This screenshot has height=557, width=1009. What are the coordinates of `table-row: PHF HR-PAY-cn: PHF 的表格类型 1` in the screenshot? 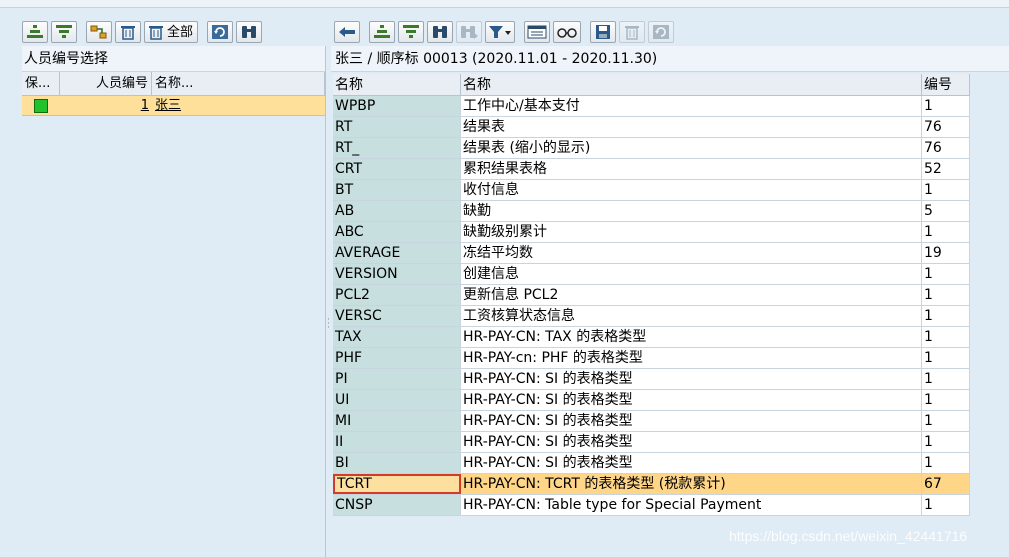 It's located at (651, 358).